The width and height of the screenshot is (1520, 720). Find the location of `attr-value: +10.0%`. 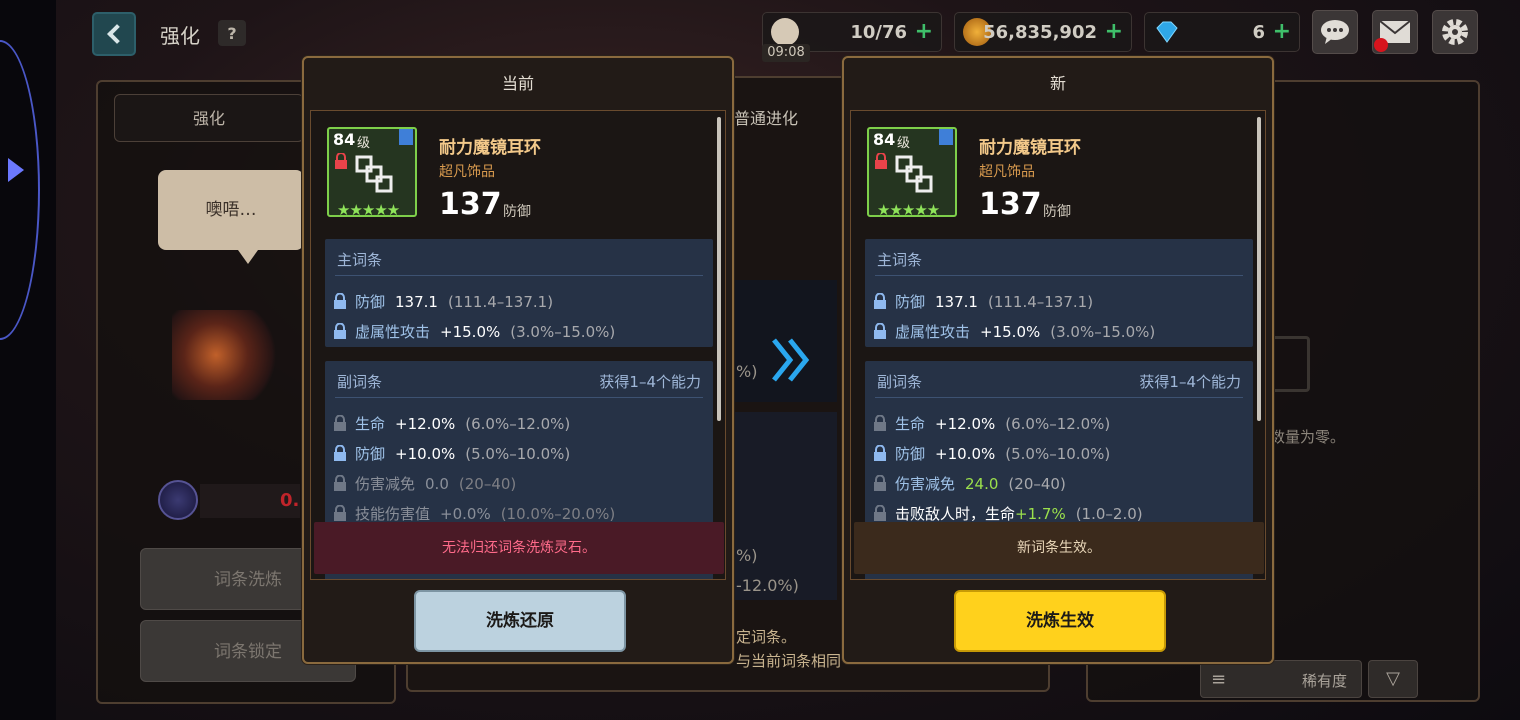

attr-value: +10.0% is located at coordinates (425, 454).